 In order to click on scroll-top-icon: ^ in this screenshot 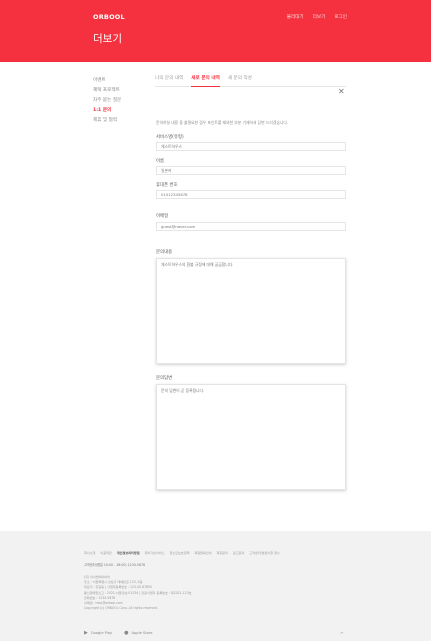, I will do `click(342, 635)`.